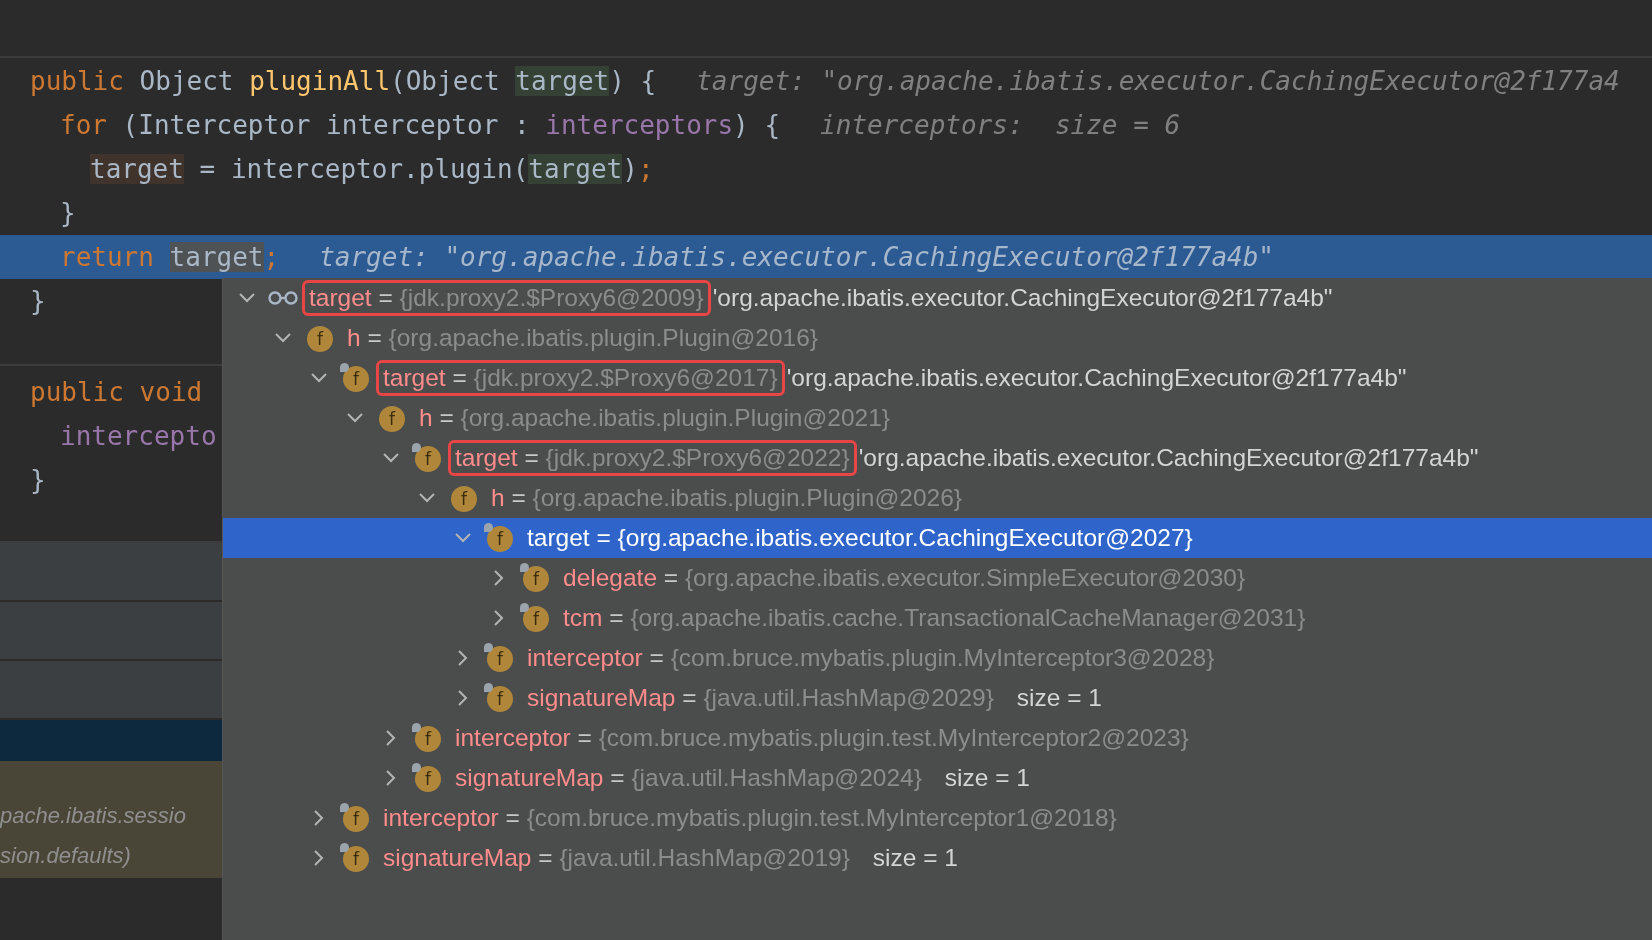  Describe the element at coordinates (582, 338) in the screenshot. I see `variable-entry: h = {org.apache.ibatis.plugin.Plugin@2016}` at that location.